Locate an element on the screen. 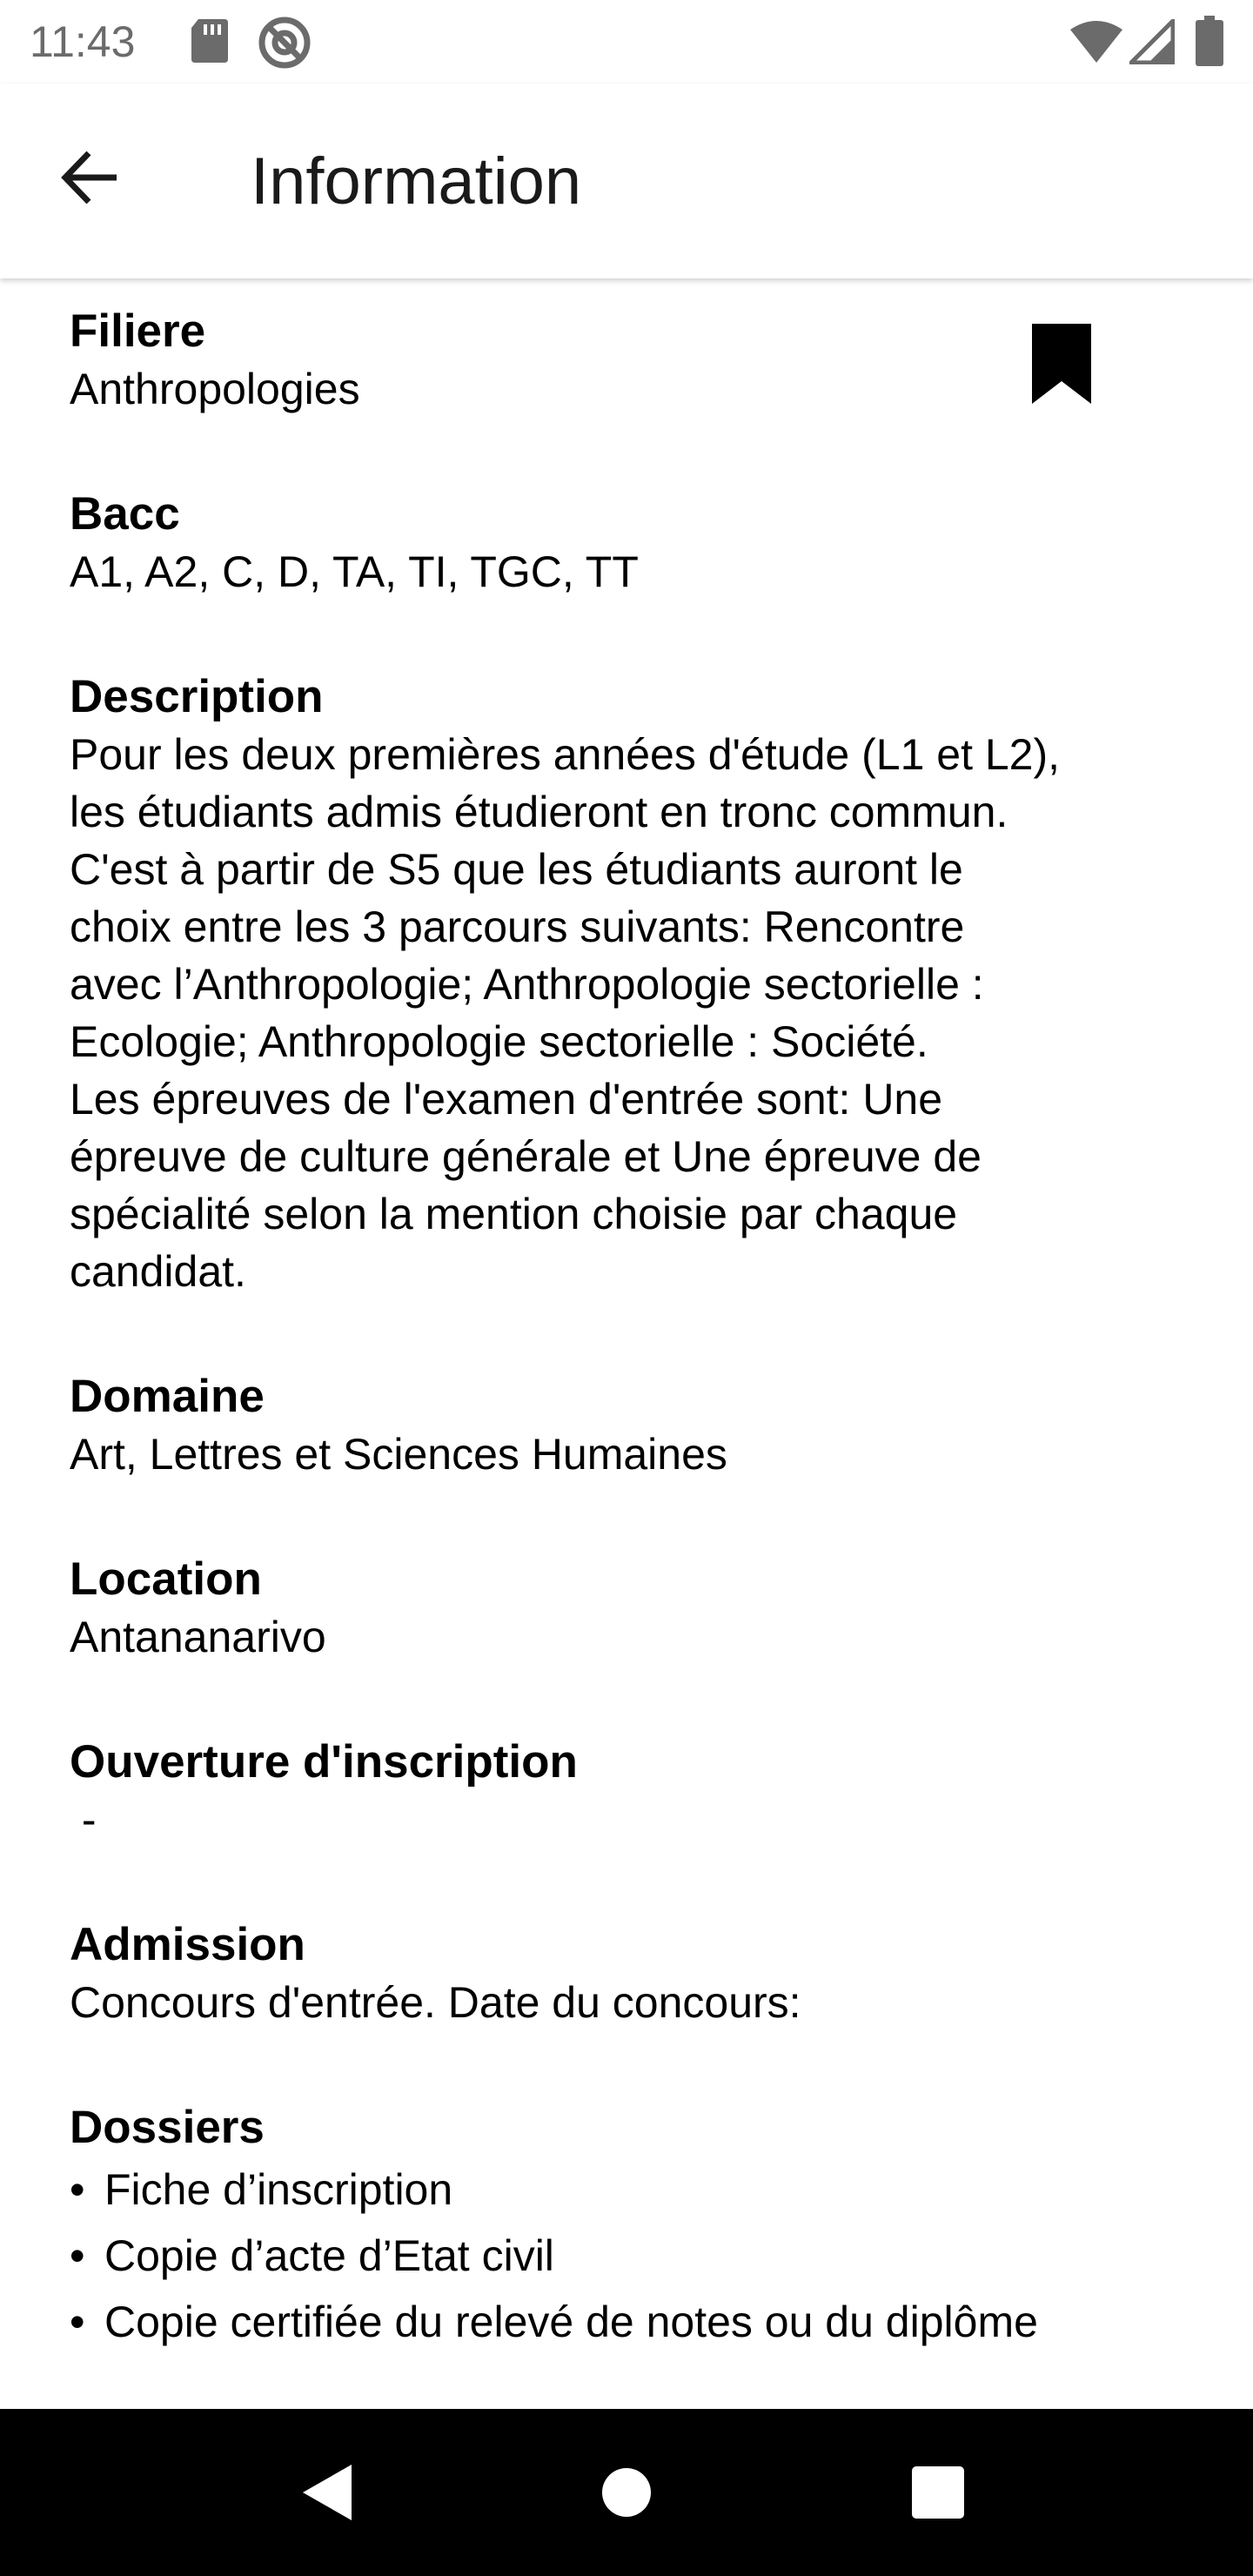 This screenshot has height=2576, width=1253. dossier-item-text: Copie d’acte d’Etat civil is located at coordinates (329, 2256).